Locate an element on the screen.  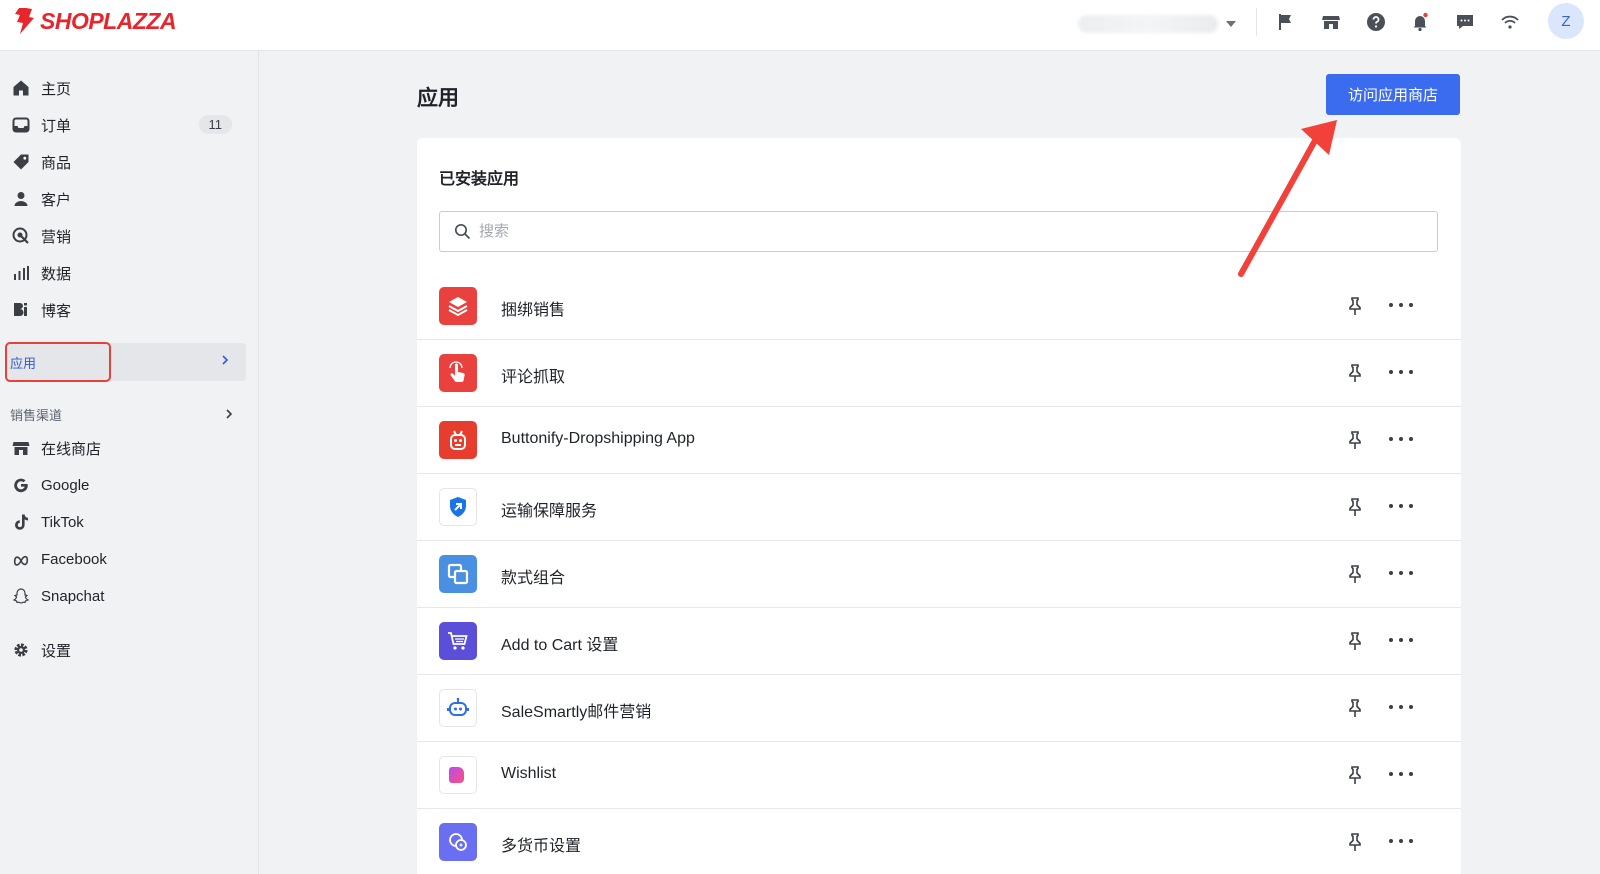
page-title: 应用 is located at coordinates (438, 98).